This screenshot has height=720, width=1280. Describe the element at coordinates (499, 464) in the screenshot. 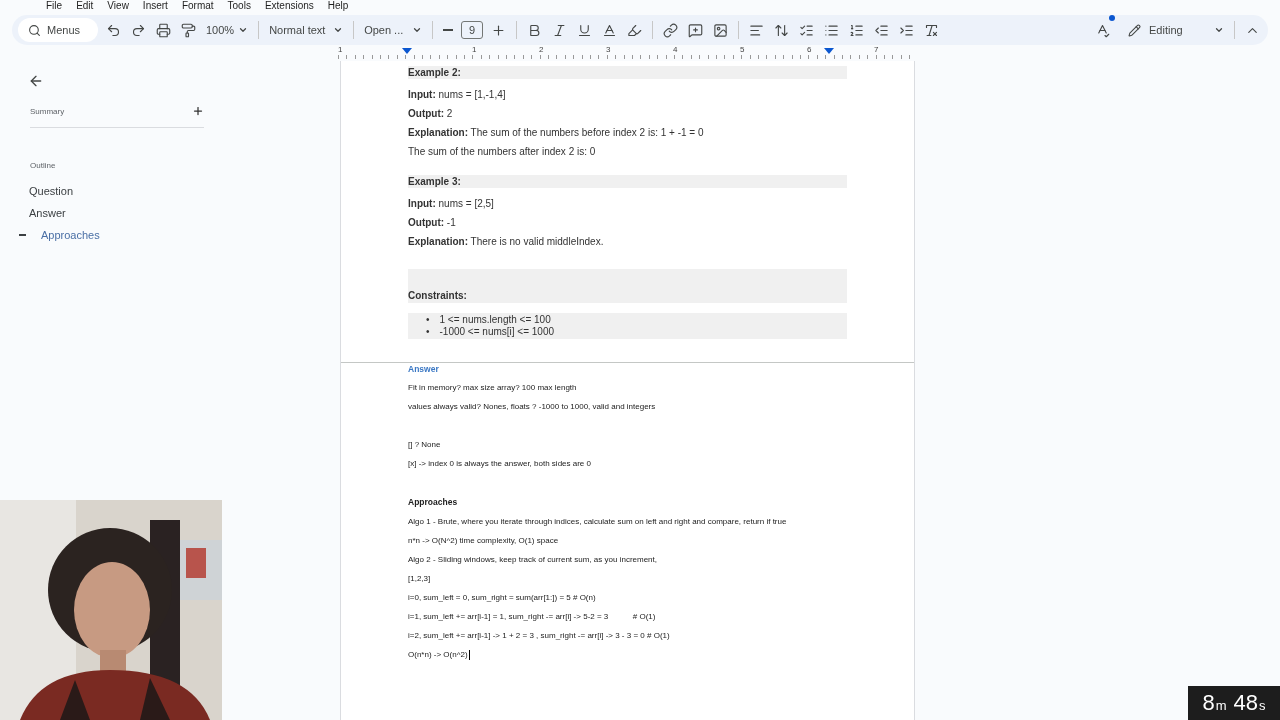

I see `doc-text: [x] -> index 0 is always the answer, both sides are 0` at that location.